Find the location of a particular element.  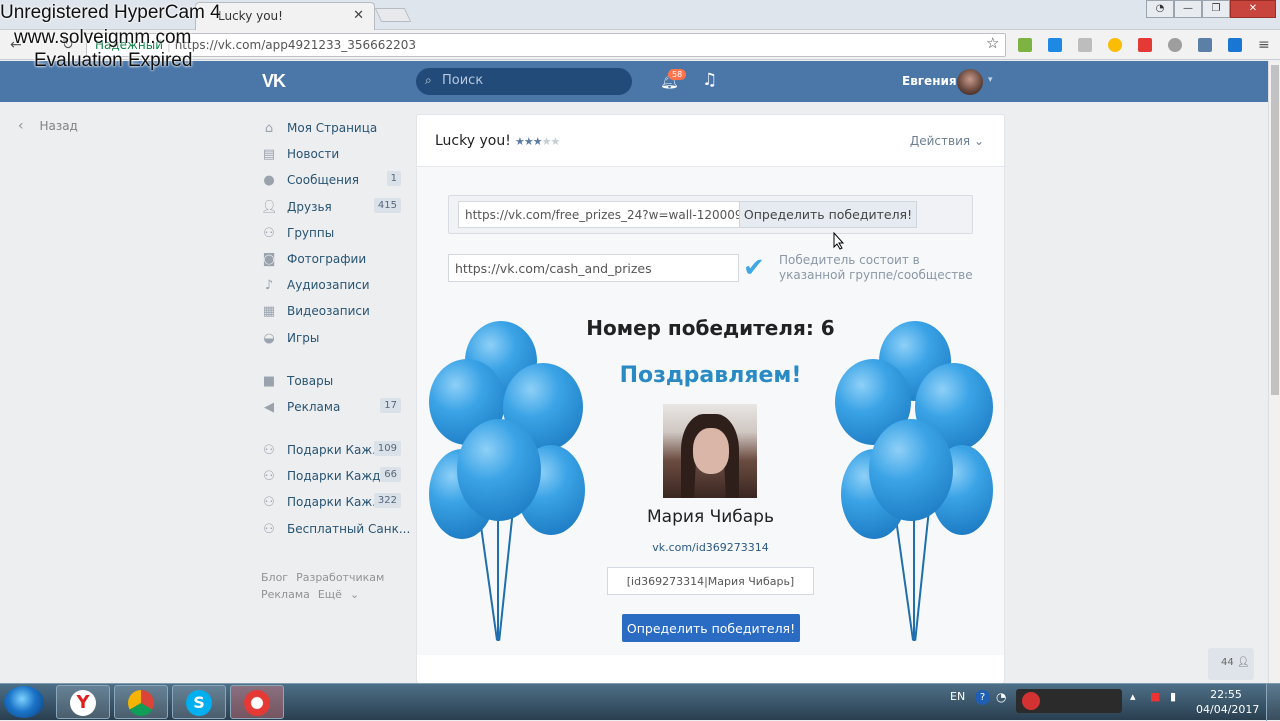

checkmark-icon: ✔ is located at coordinates (754, 268).